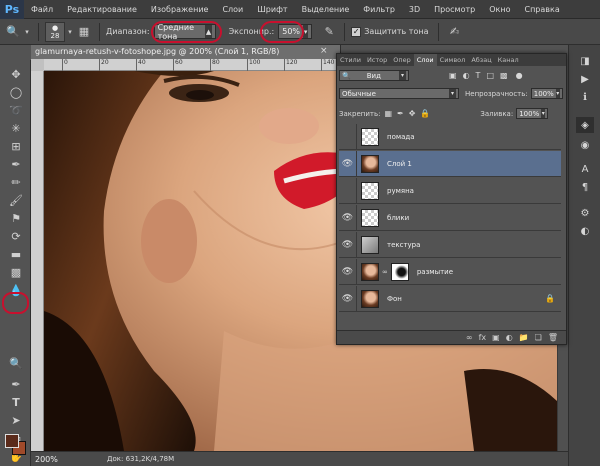 This screenshot has width=600, height=466. I want to click on brush-panel-icon: ▦, so click(84, 32).